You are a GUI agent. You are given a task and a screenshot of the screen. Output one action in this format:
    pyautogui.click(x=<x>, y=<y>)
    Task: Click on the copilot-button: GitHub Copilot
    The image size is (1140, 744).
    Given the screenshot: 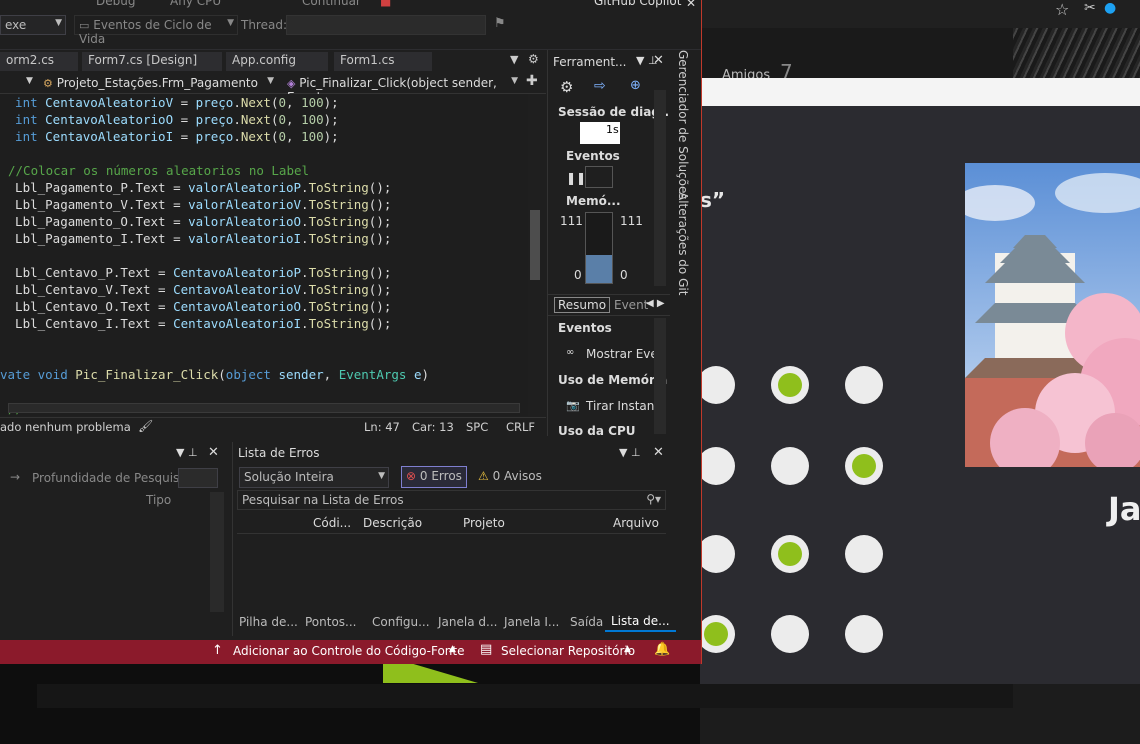 What is the action you would take?
    pyautogui.click(x=637, y=4)
    